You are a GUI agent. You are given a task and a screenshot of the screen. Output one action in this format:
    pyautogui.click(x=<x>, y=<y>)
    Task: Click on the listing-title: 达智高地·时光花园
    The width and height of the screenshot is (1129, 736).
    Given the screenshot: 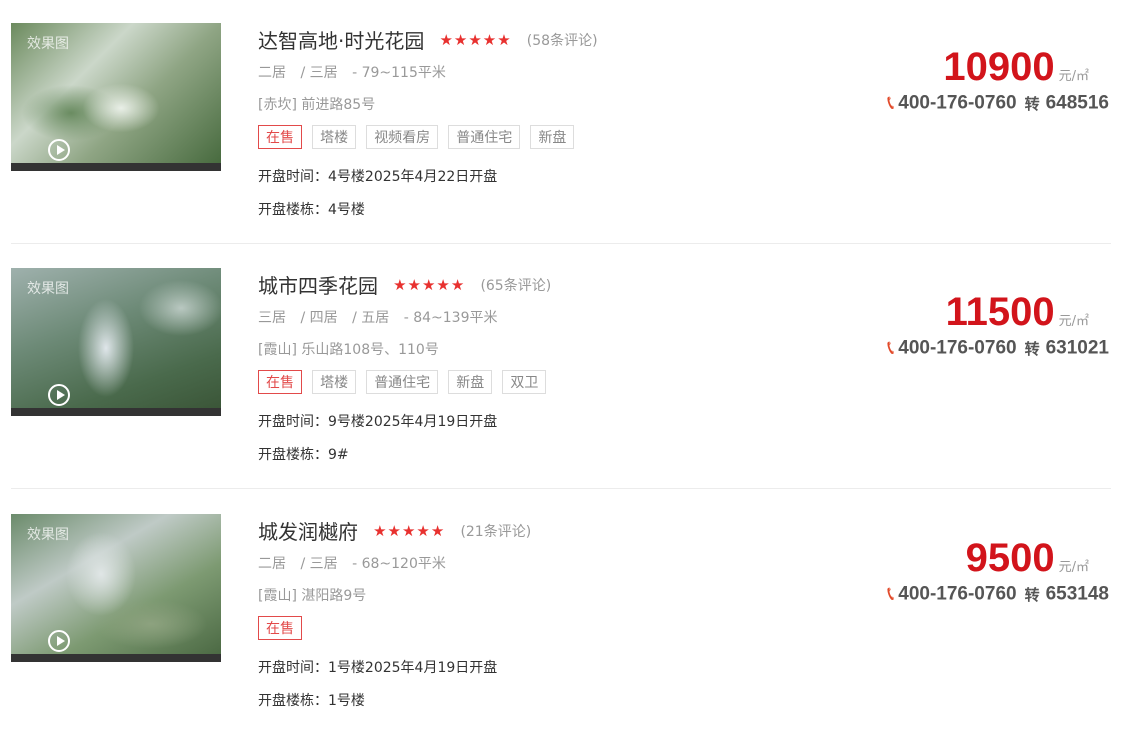 What is the action you would take?
    pyautogui.click(x=341, y=39)
    